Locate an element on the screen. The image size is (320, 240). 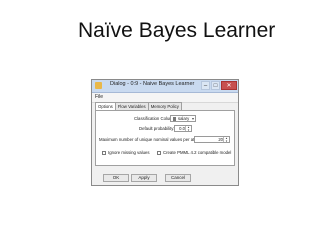
cancel-button: Cancel is located at coordinates (178, 178).